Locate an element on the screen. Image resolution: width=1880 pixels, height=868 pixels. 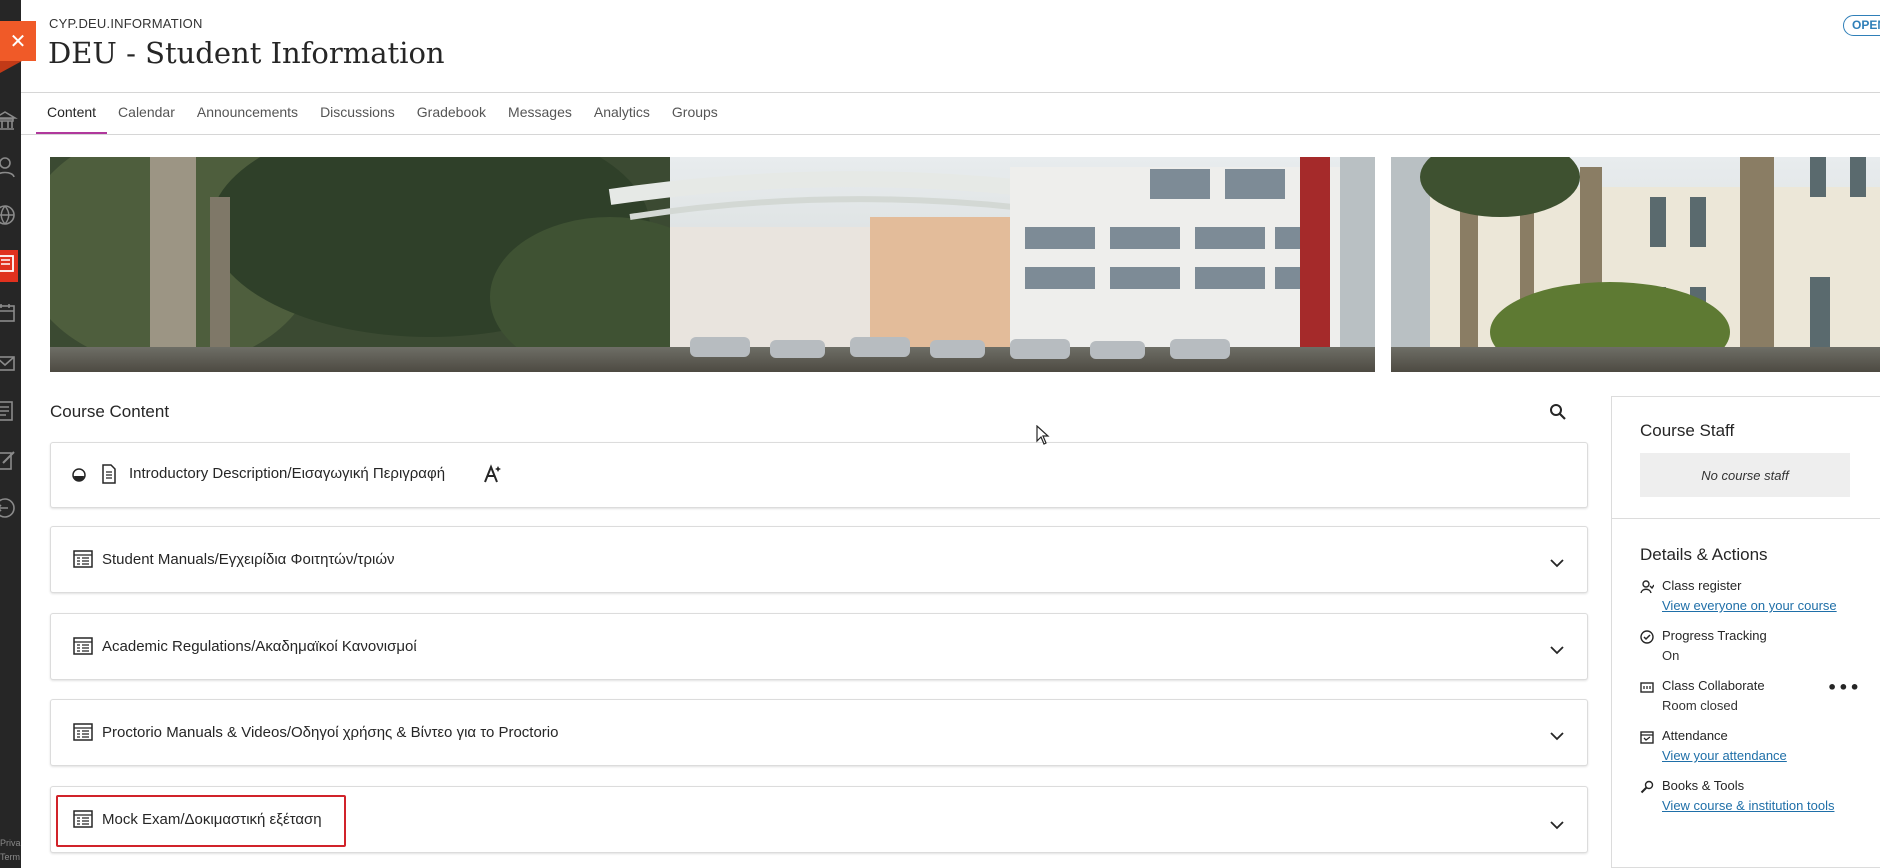
document-icon is located at coordinates (109, 474).